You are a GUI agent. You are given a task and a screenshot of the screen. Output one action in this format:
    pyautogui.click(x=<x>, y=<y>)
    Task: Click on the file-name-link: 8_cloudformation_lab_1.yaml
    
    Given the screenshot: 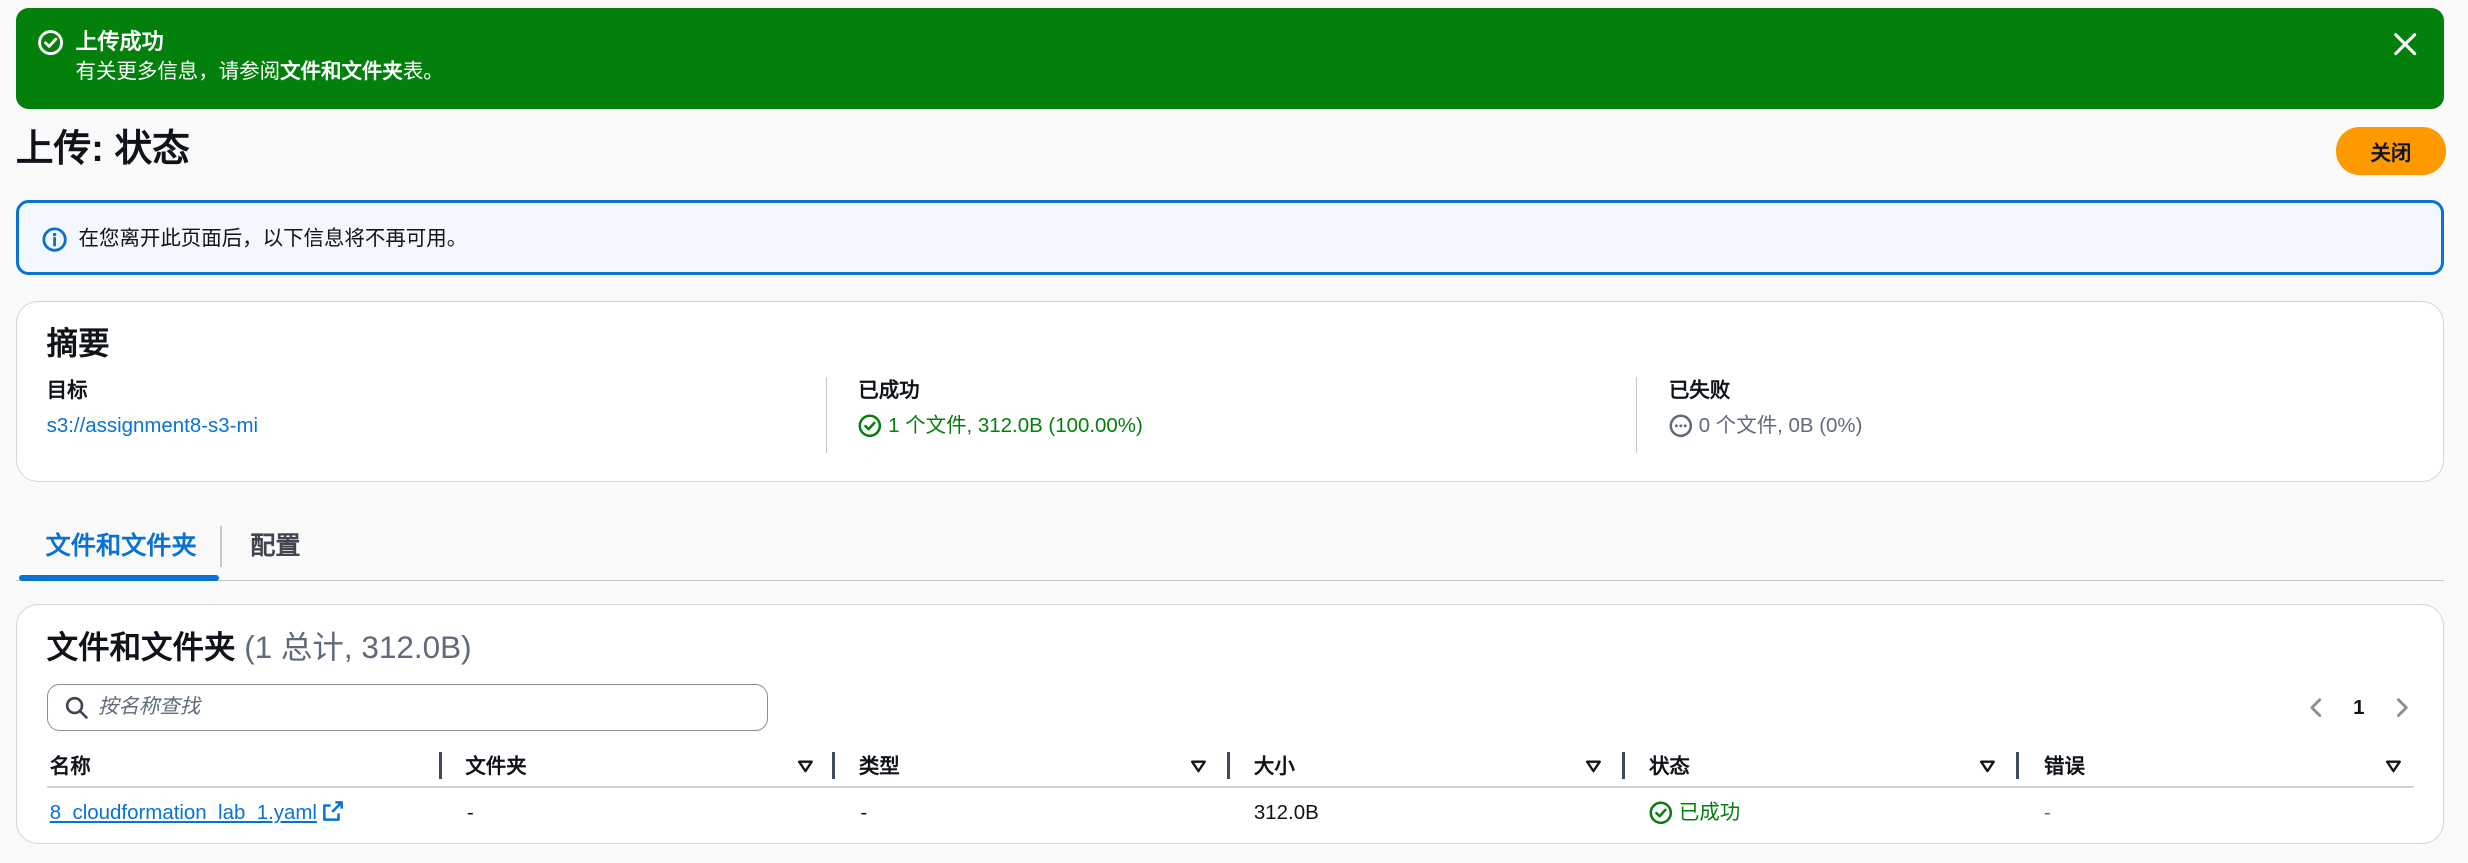 What is the action you would take?
    pyautogui.click(x=197, y=812)
    